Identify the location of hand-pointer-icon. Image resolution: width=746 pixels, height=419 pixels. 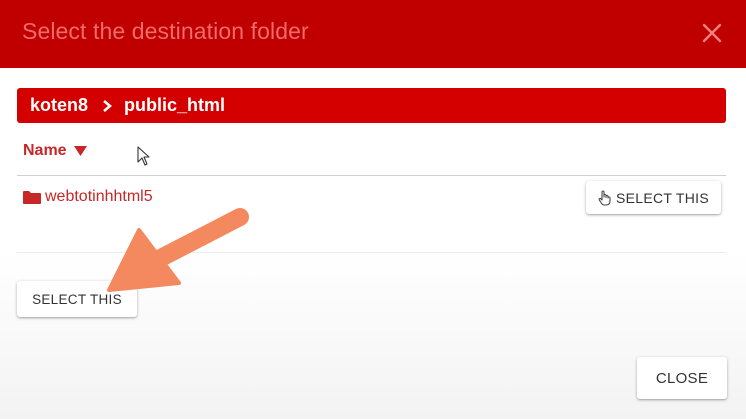
(604, 197).